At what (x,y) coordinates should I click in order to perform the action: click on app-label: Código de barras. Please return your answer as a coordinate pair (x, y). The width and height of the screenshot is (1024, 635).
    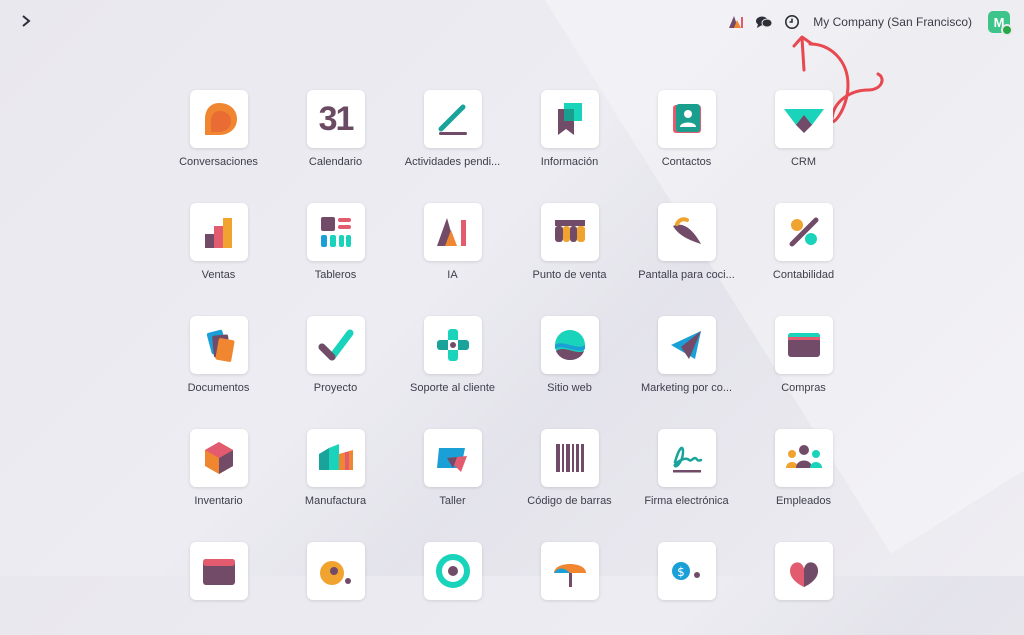
    Looking at the image, I should click on (569, 501).